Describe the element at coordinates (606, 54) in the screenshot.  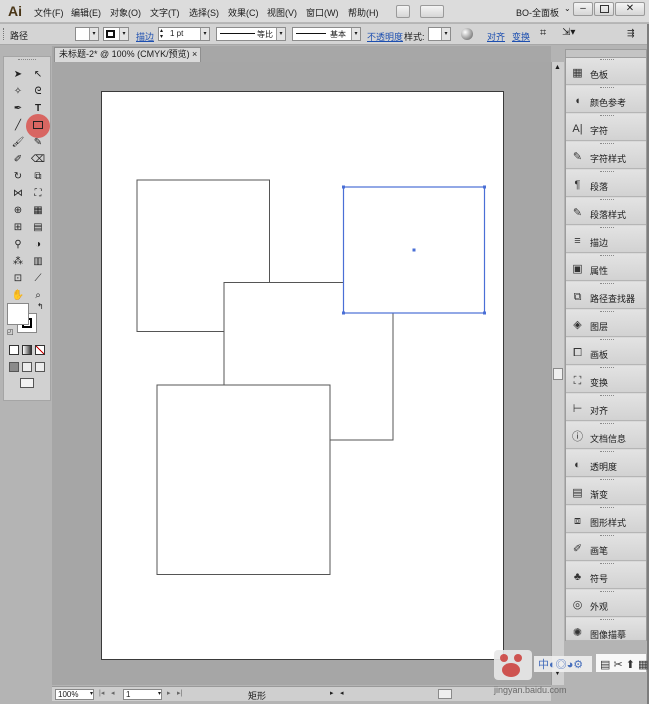
I see `panel-dock-header` at that location.